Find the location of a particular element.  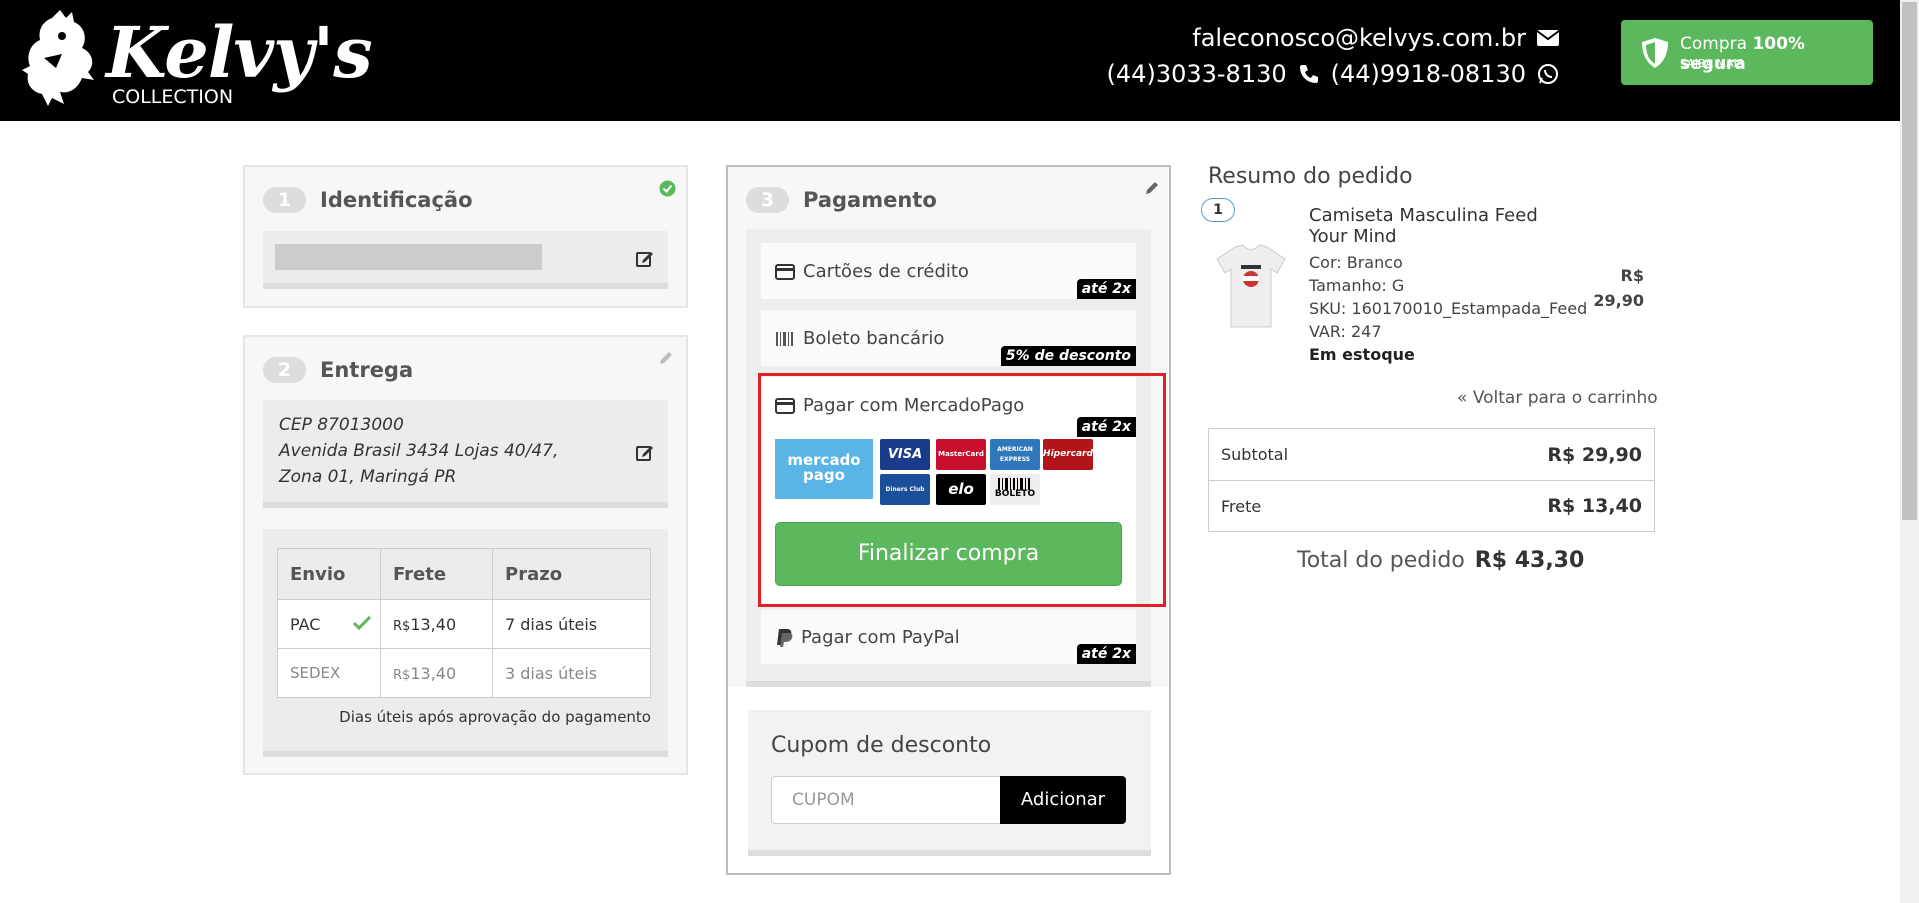

shipping-row: Frete R$ 13,40 is located at coordinates (1431, 505).